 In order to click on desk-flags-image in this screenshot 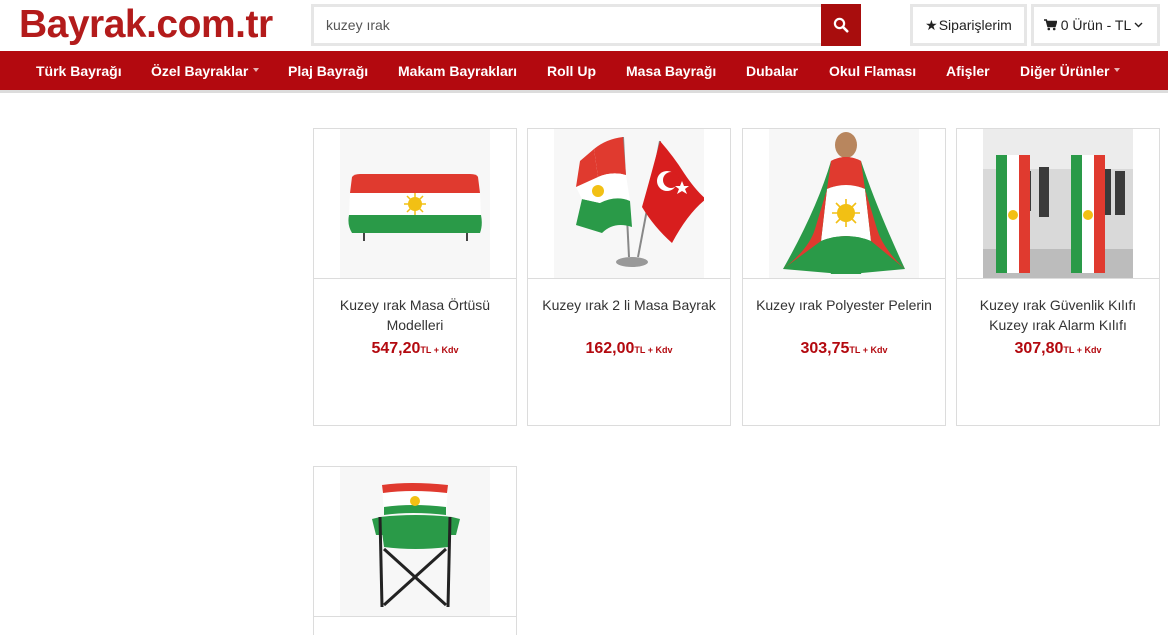, I will do `click(629, 203)`.